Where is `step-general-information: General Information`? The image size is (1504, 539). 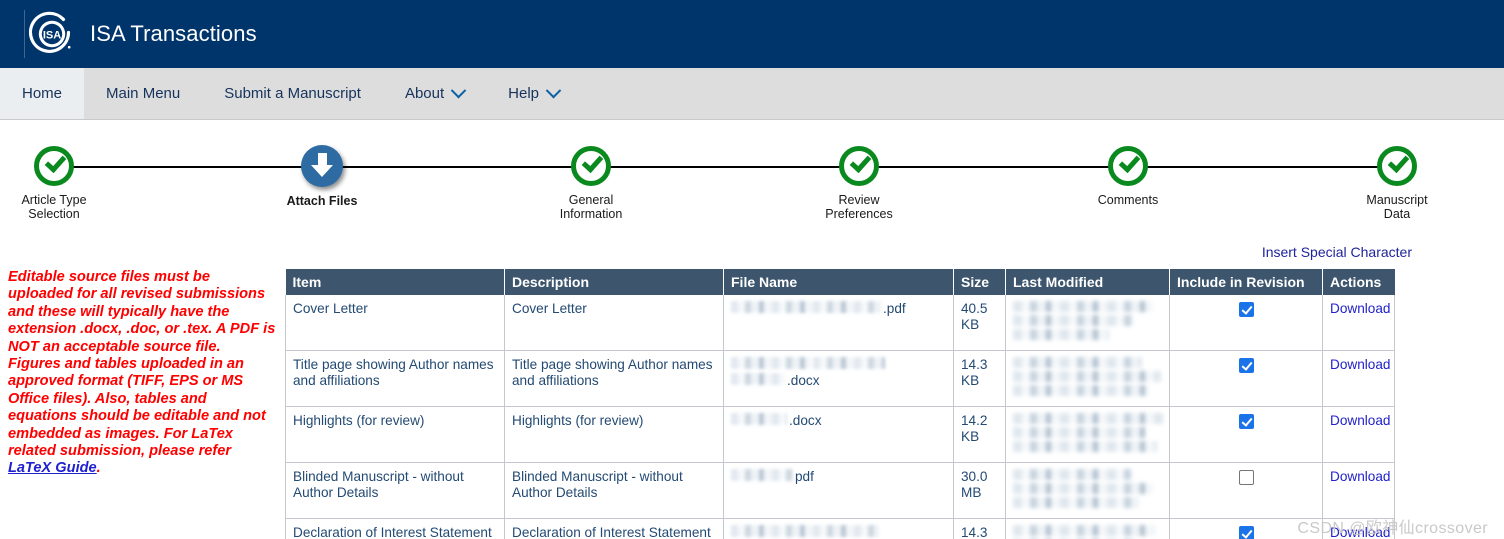
step-general-information: General Information is located at coordinates (591, 177).